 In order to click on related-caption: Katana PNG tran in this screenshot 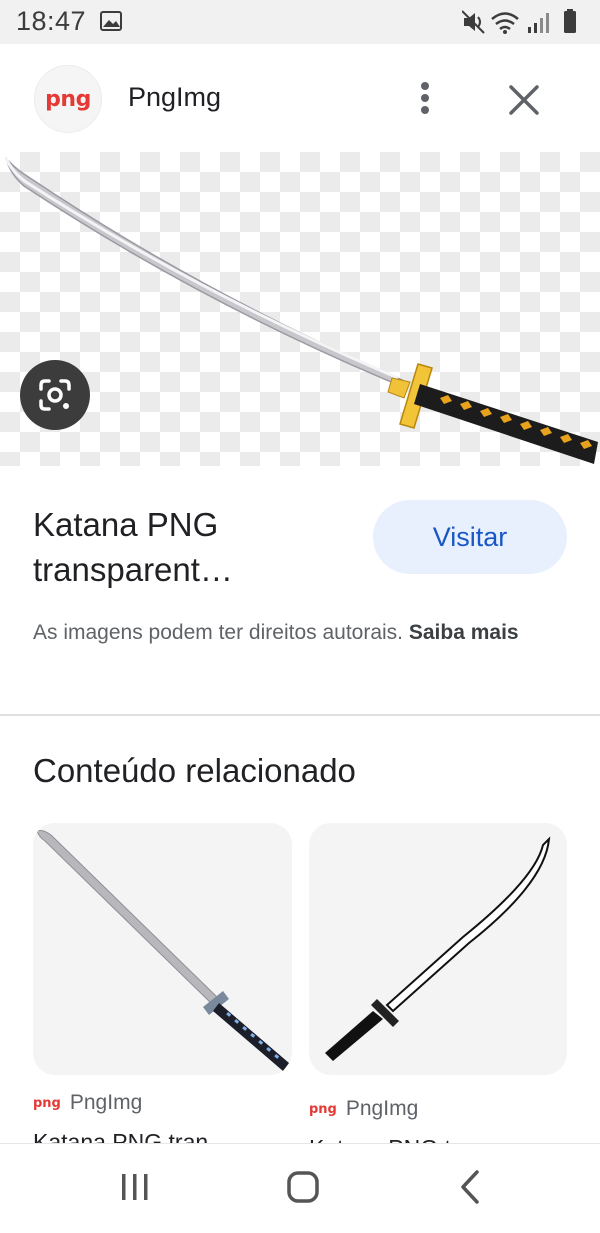, I will do `click(148, 1135)`.